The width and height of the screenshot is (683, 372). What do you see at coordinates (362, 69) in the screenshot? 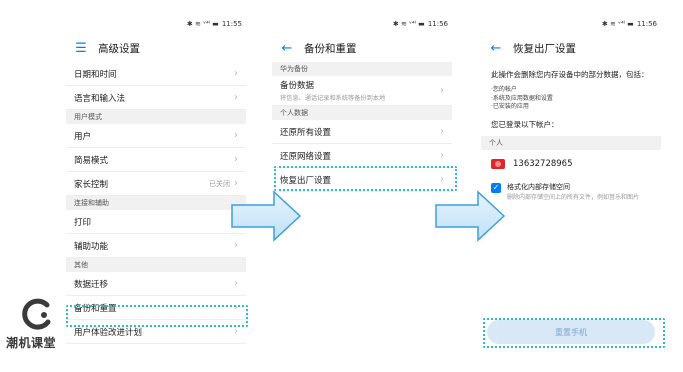
I see `section-header-huawei-backup: 华为备份` at bounding box center [362, 69].